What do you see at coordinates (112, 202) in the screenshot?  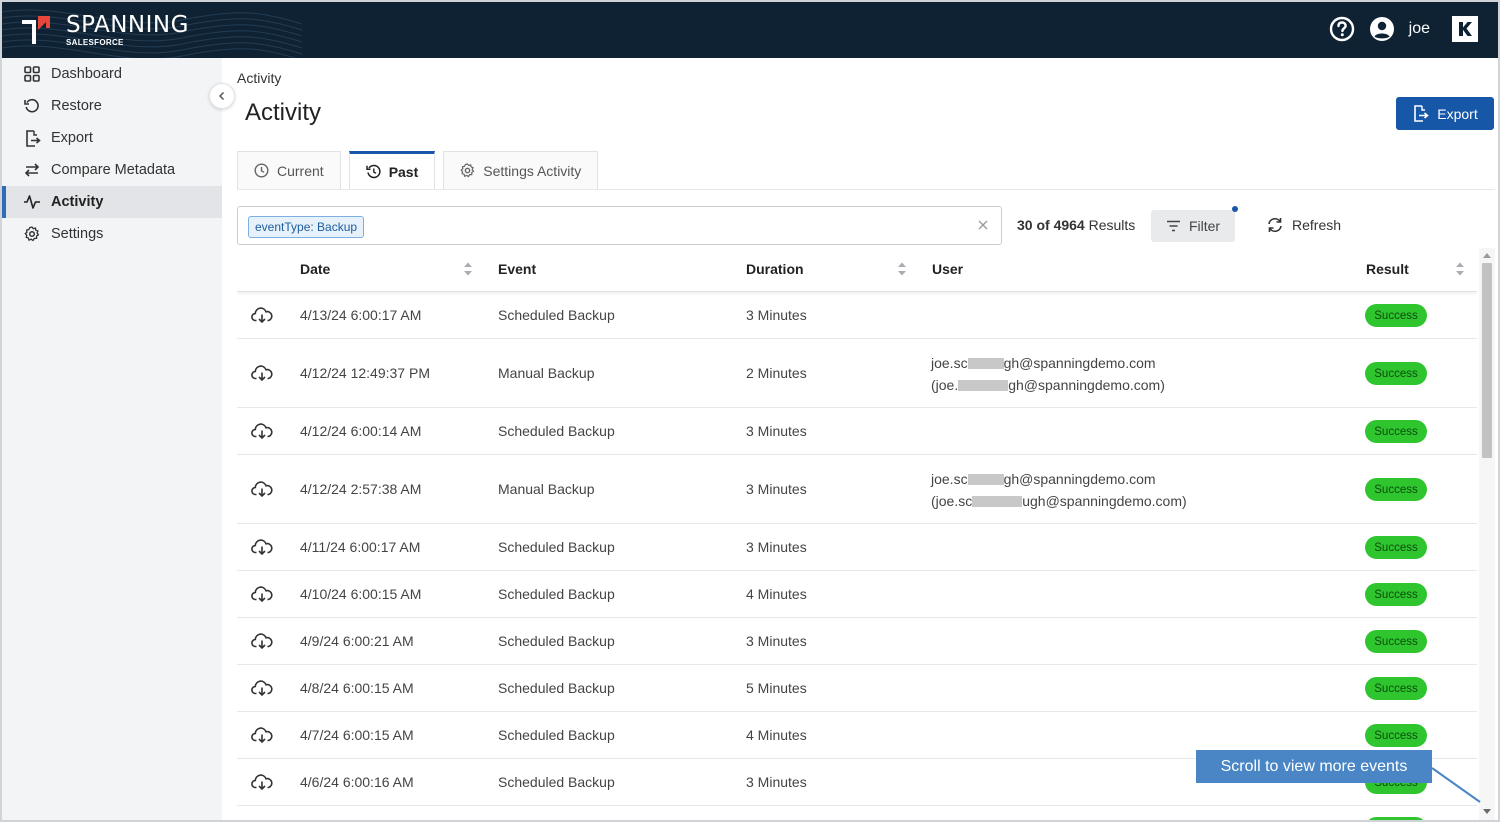 I see `sidebar-item-activity: Activity` at bounding box center [112, 202].